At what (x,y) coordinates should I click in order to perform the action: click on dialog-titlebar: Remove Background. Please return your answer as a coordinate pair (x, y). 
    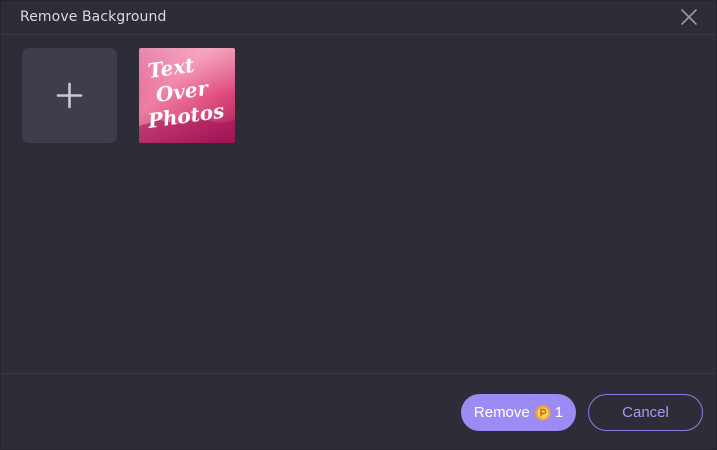
    Looking at the image, I should click on (358, 18).